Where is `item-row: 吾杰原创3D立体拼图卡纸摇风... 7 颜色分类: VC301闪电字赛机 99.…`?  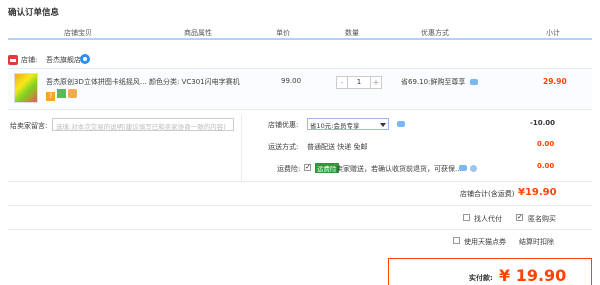
item-row: 吾杰原创3D立体拼图卡纸摇风... 7 颜色分类: VC301闪电字赛机 99.… is located at coordinates (300, 89).